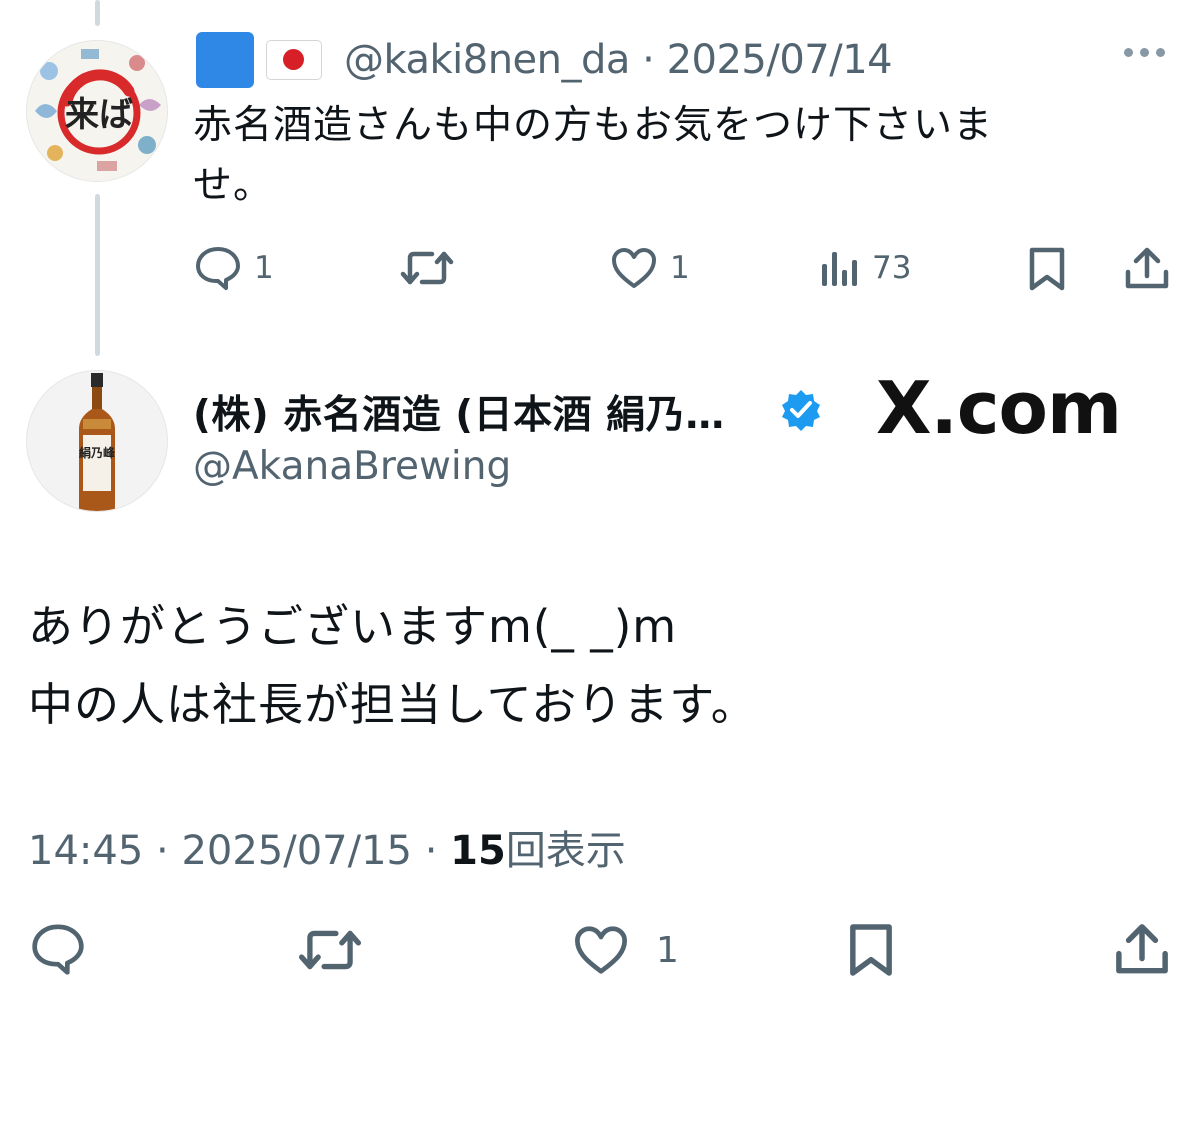  Describe the element at coordinates (478, 851) in the screenshot. I see `main-views-count: 15` at that location.